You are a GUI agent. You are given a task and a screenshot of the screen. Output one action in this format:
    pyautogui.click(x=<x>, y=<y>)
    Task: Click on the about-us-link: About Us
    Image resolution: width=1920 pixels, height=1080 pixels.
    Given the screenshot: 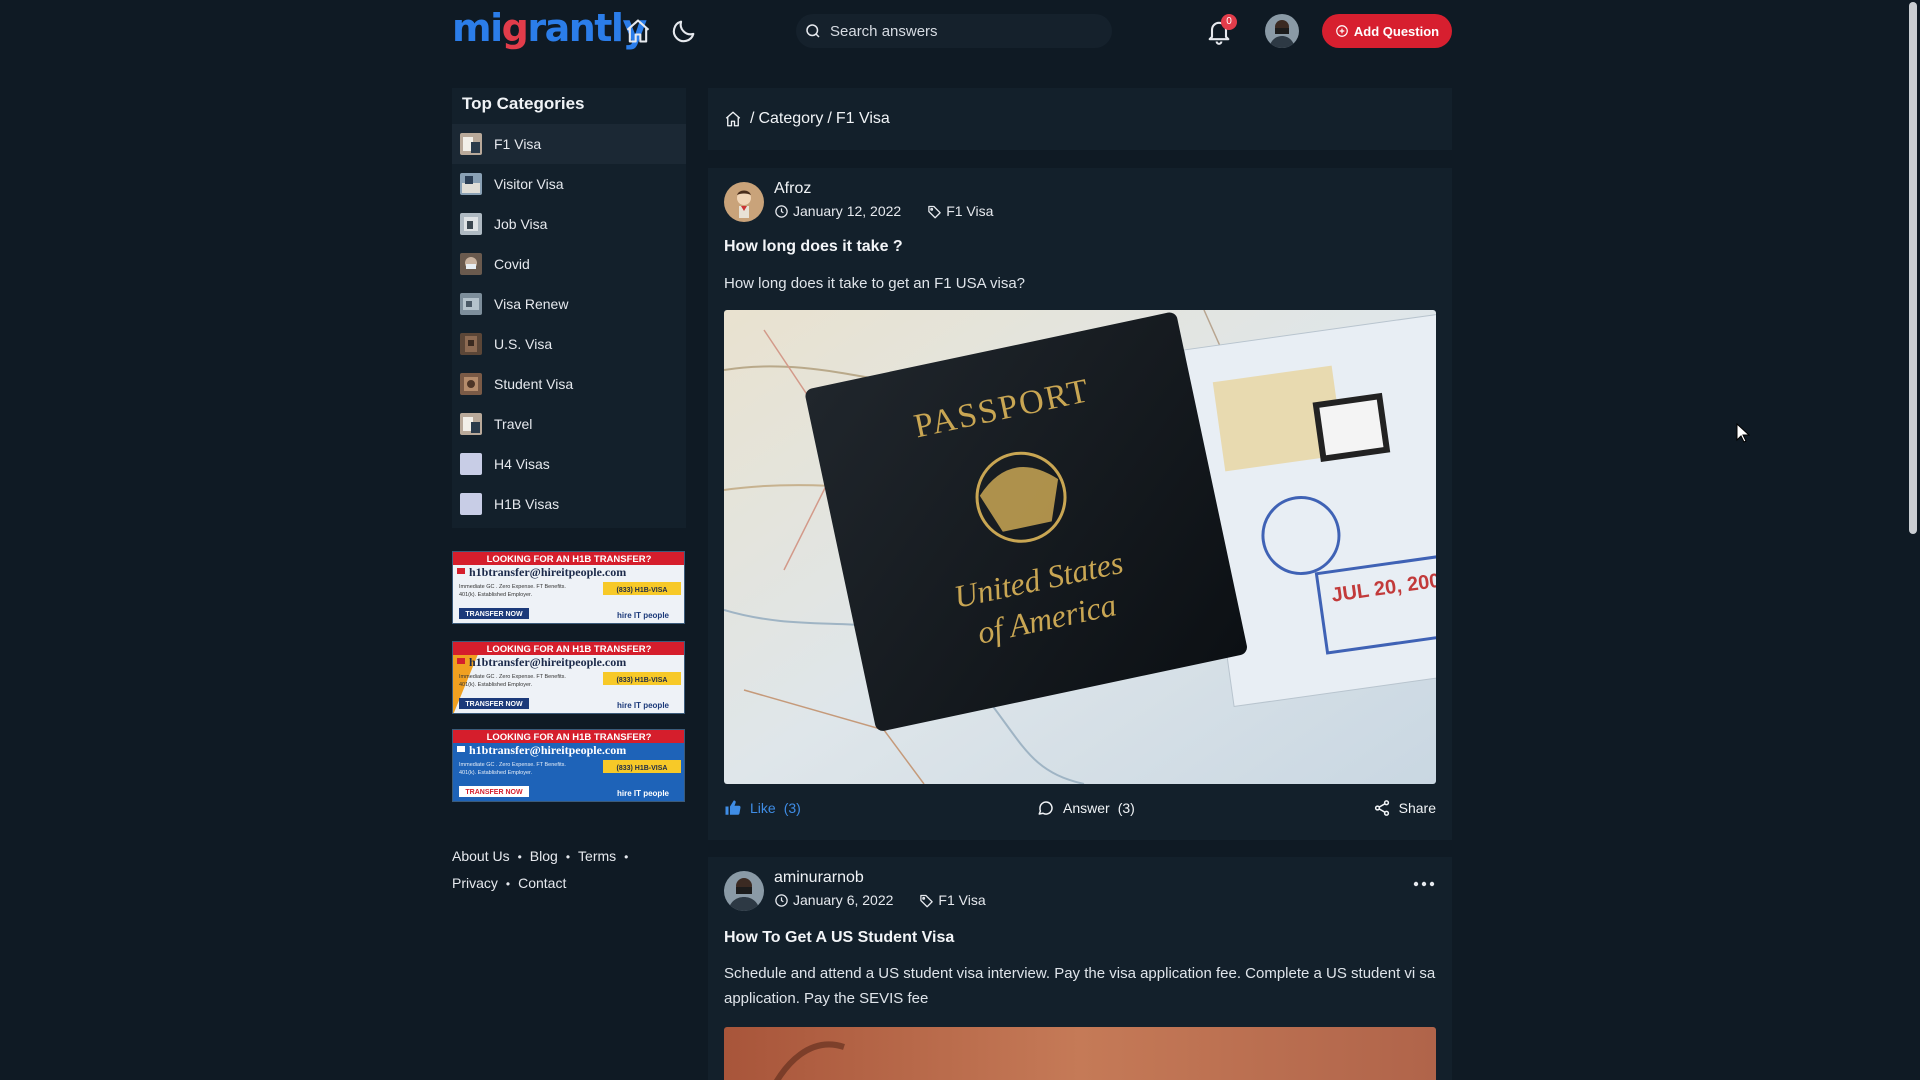 What is the action you would take?
    pyautogui.click(x=481, y=856)
    